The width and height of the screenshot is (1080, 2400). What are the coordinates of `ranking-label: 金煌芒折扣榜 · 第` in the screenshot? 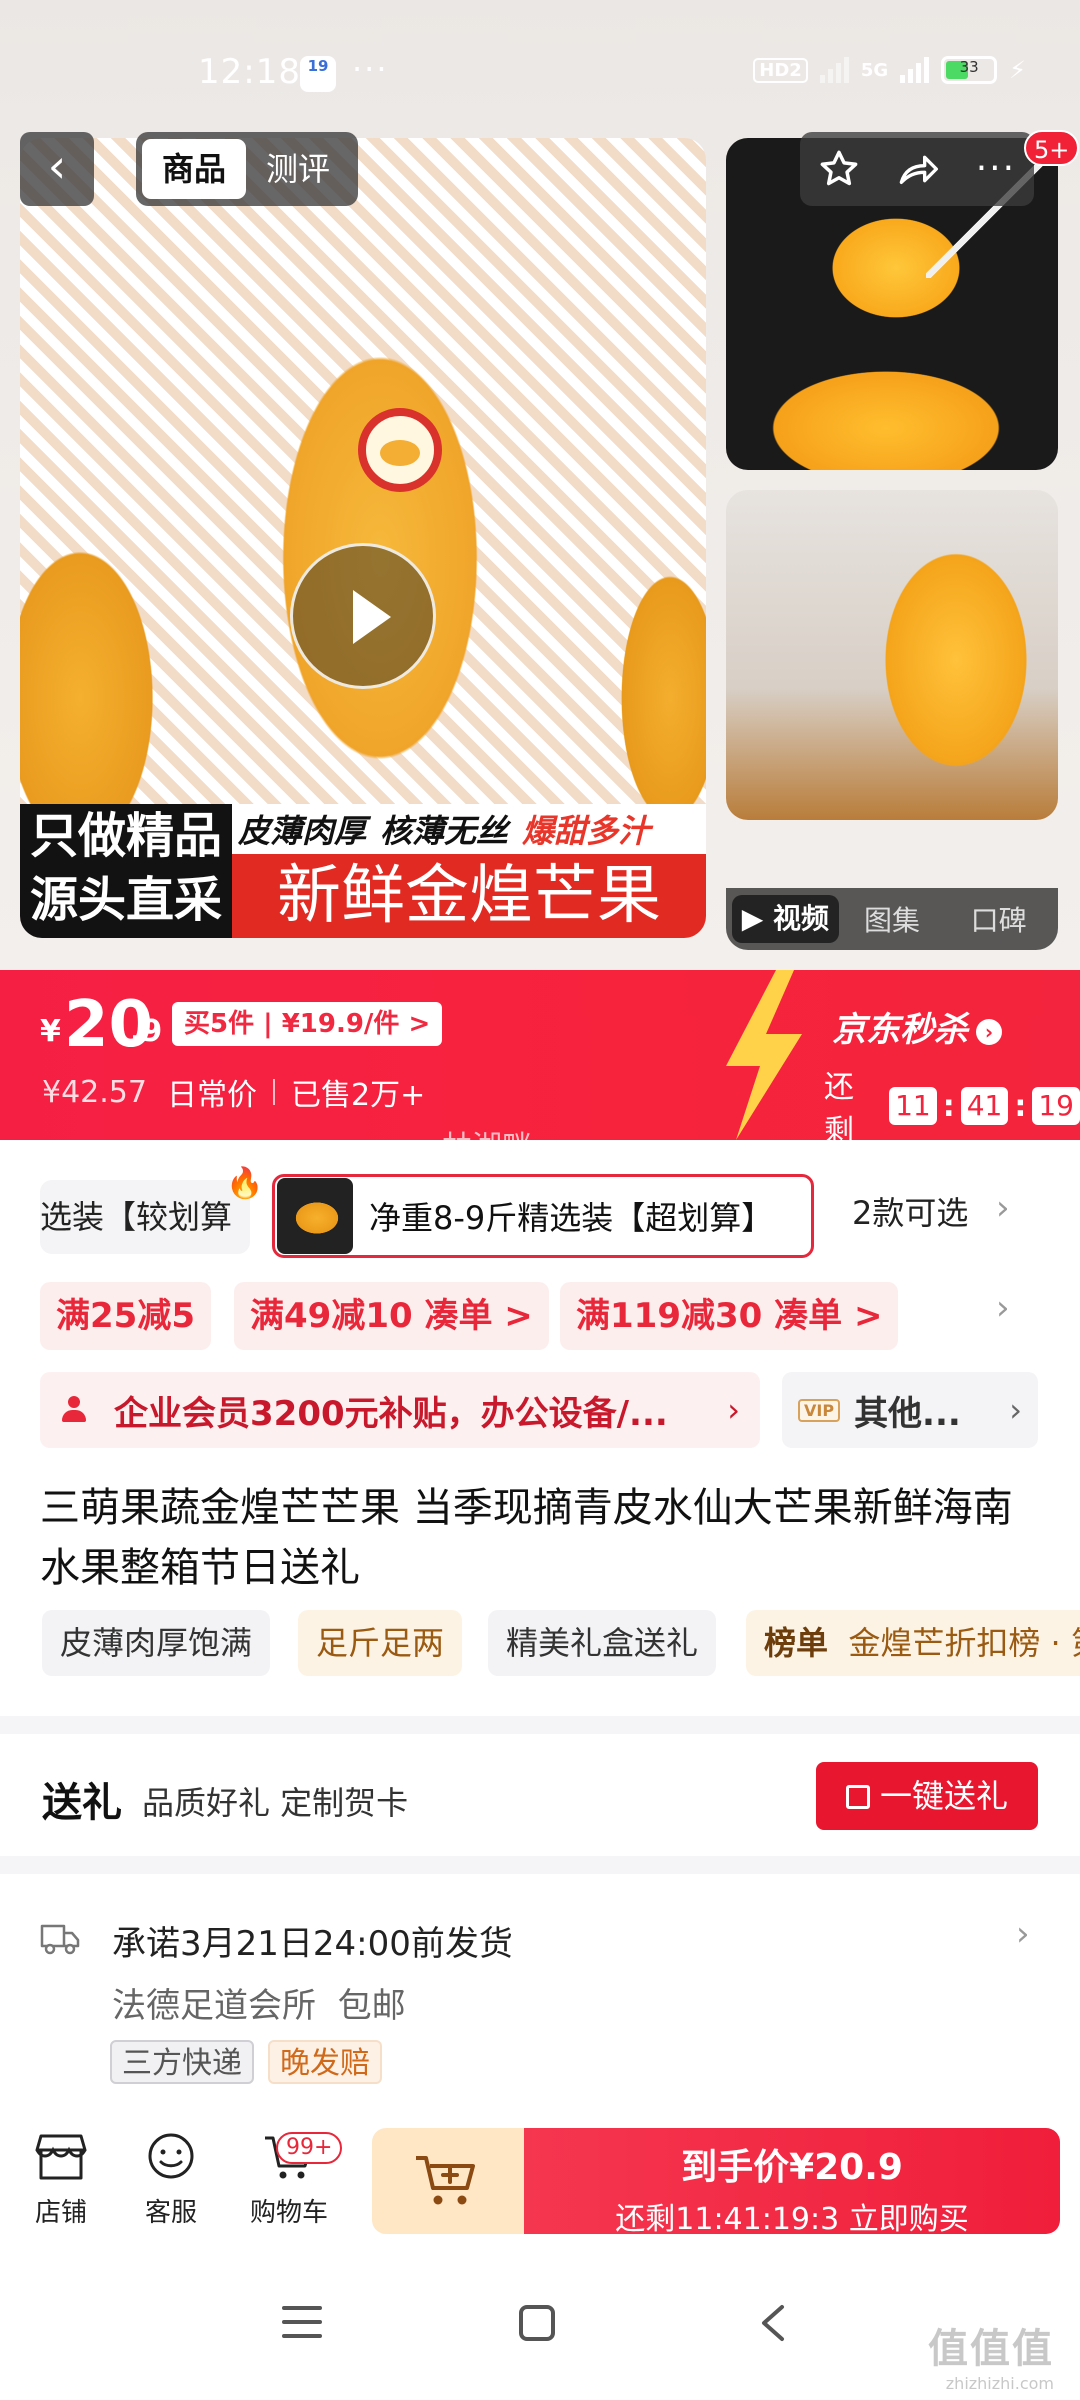 It's located at (964, 1643).